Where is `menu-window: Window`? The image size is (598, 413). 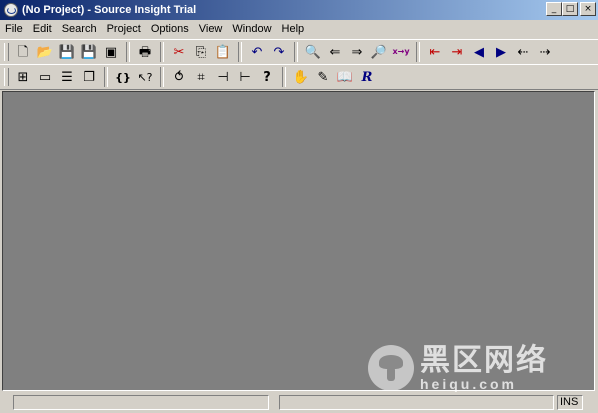
menu-window: Window is located at coordinates (251, 29).